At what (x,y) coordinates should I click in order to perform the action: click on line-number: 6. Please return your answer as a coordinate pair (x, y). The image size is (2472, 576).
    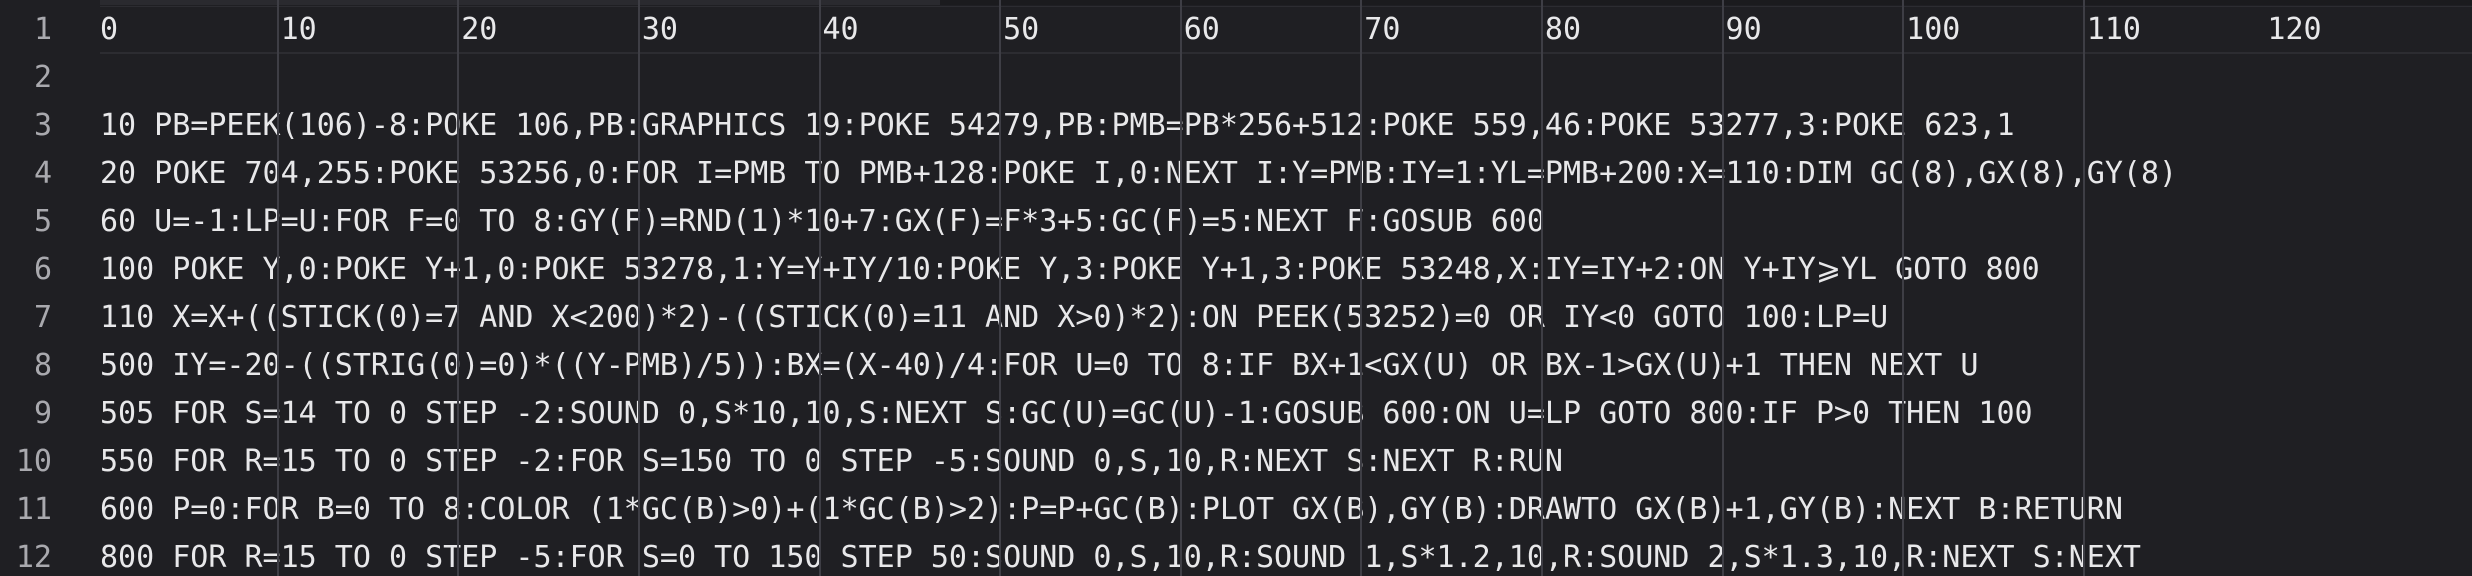
    Looking at the image, I should click on (42, 269).